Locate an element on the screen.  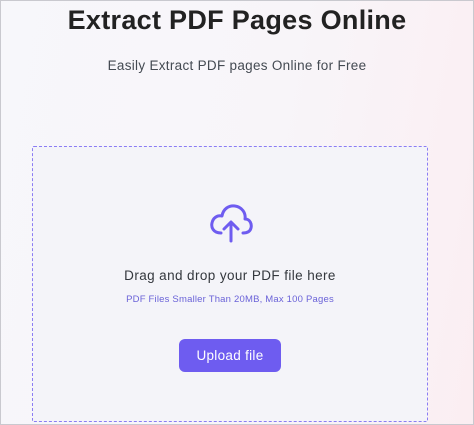
cloud-upload-icon is located at coordinates (231, 223).